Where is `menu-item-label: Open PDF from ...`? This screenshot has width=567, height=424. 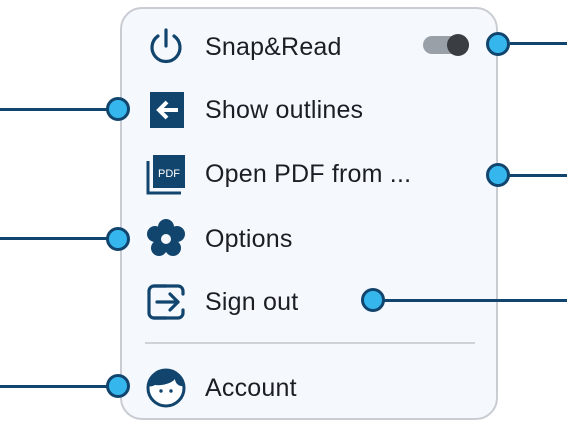 menu-item-label: Open PDF from ... is located at coordinates (308, 173).